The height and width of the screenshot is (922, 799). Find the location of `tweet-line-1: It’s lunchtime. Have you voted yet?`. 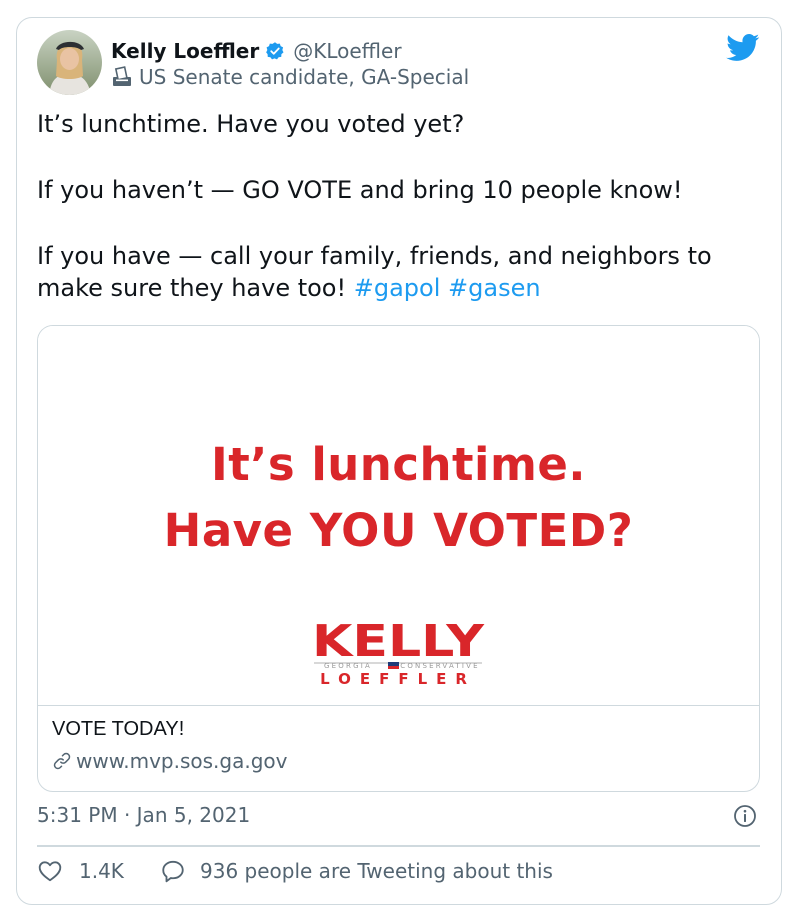

tweet-line-1: It’s lunchtime. Have you voted yet? is located at coordinates (251, 124).